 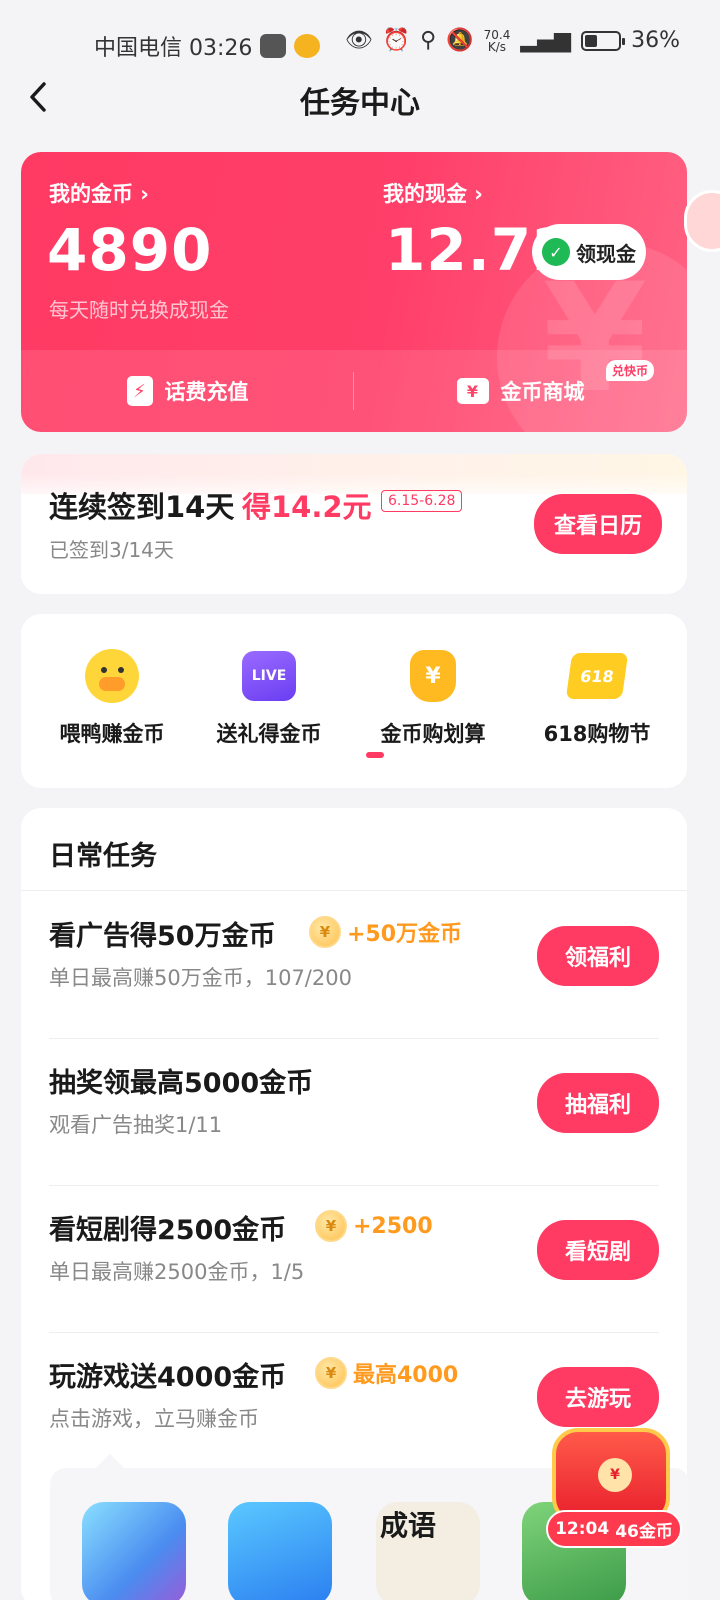 I want to click on notification-weibo-icon, so click(x=307, y=46).